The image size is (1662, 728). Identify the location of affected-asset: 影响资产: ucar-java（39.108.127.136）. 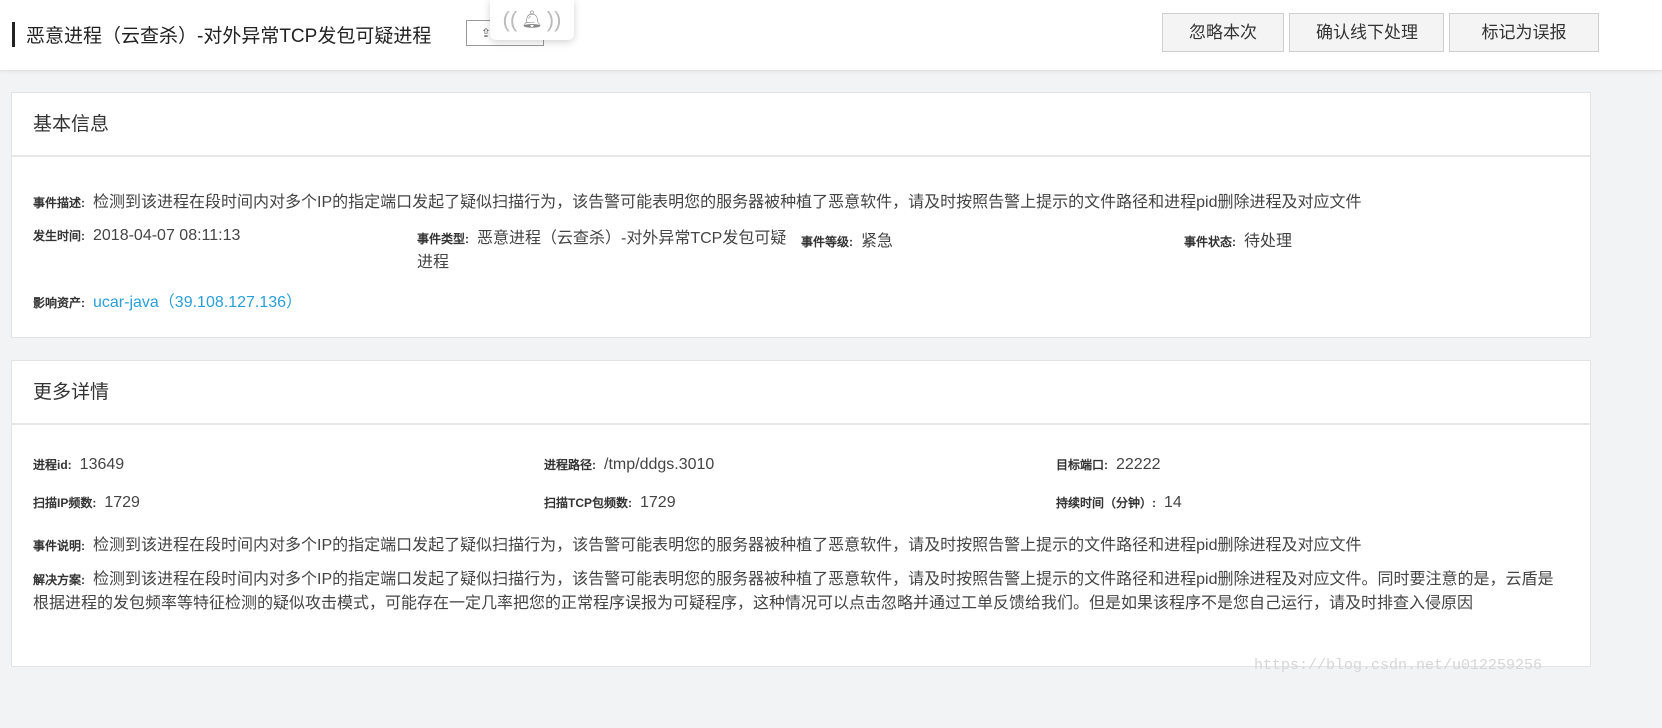
(167, 300).